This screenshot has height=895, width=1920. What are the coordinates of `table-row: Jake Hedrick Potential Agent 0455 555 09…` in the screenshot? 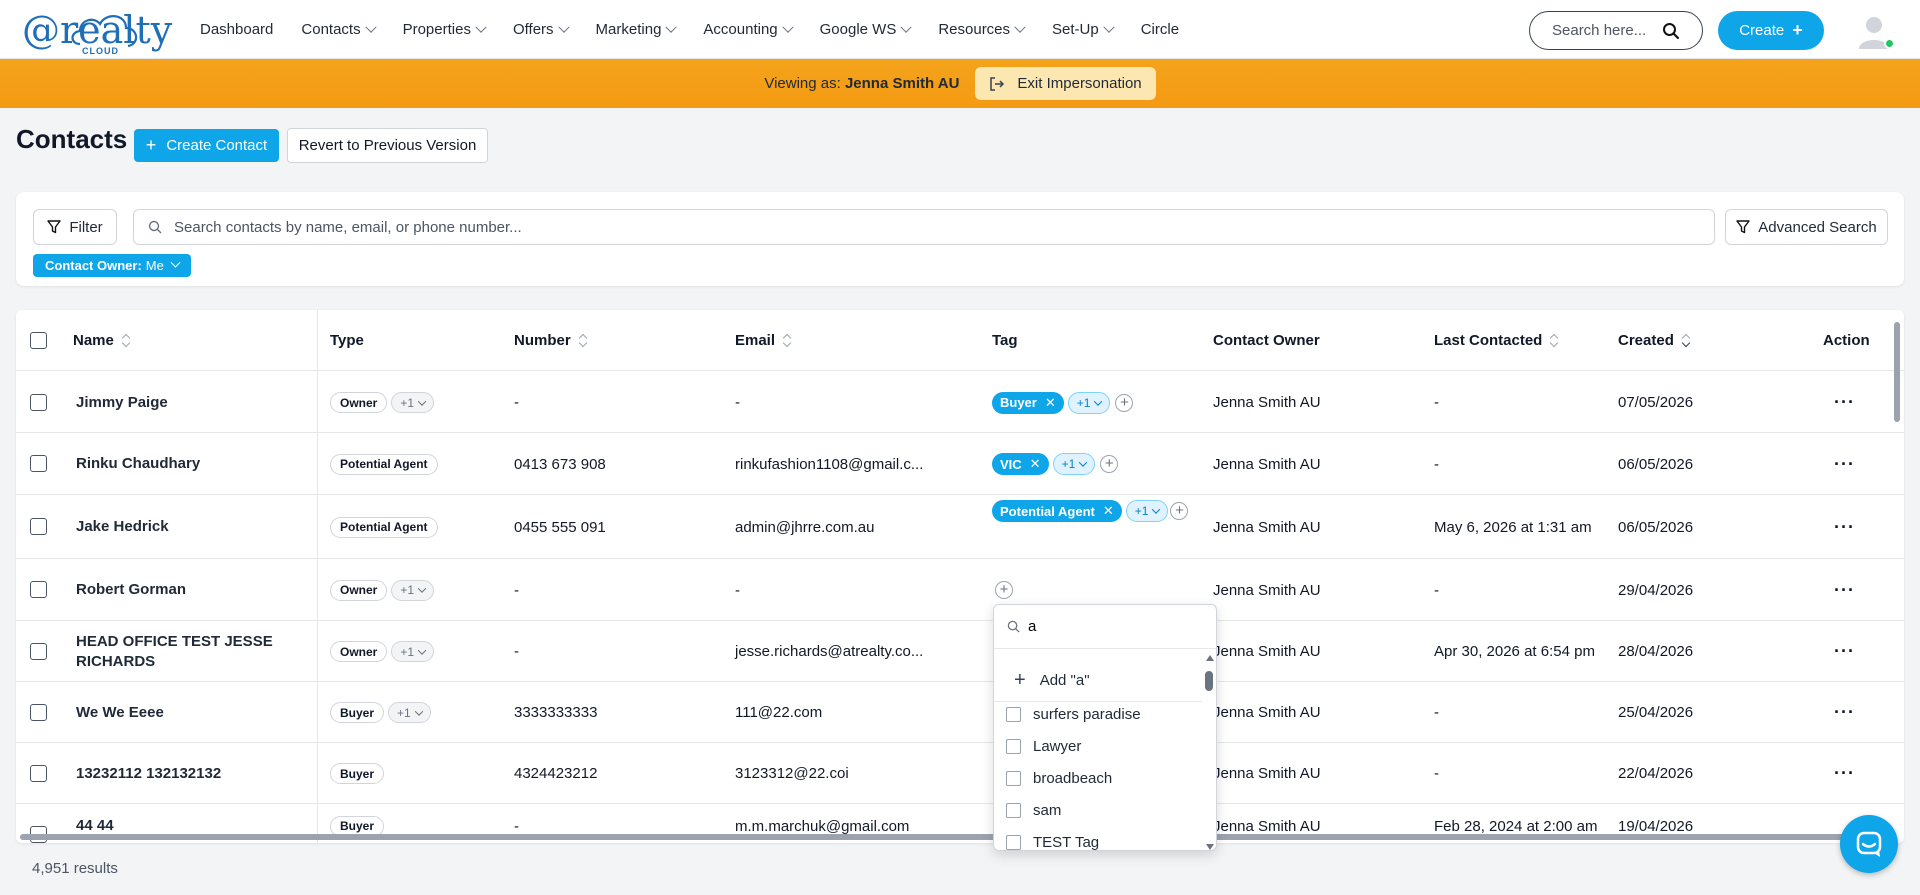 It's located at (960, 527).